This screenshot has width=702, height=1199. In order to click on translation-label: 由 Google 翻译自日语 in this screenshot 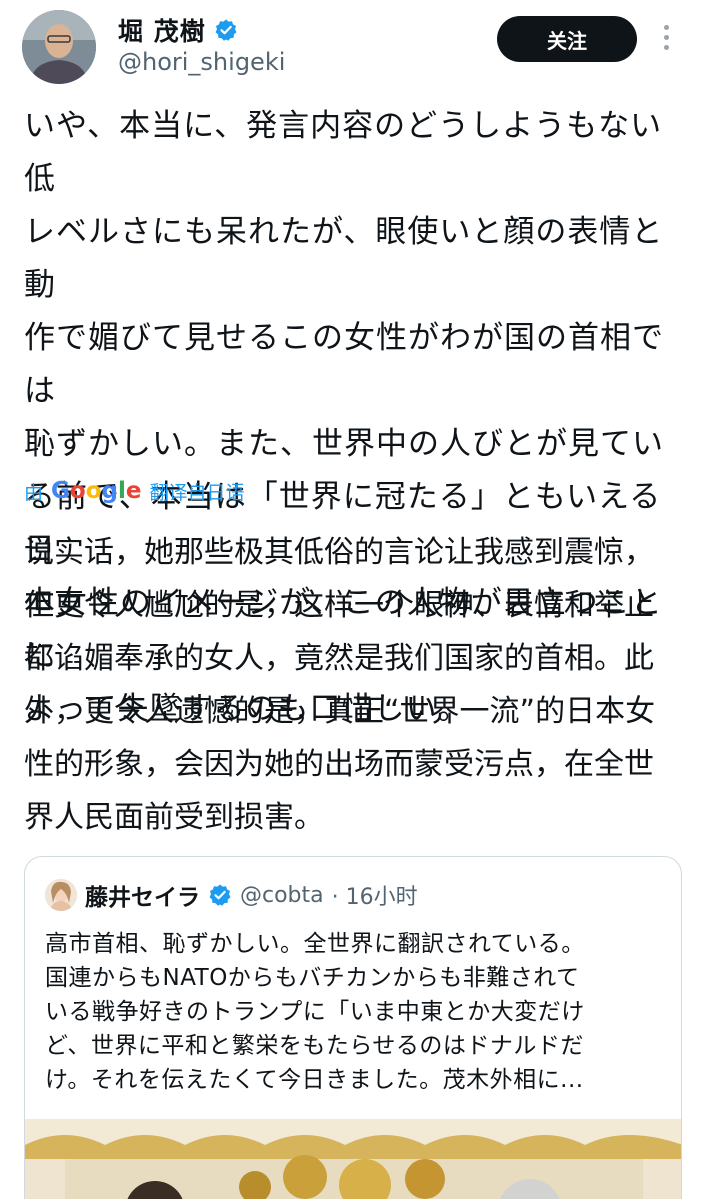, I will do `click(134, 491)`.